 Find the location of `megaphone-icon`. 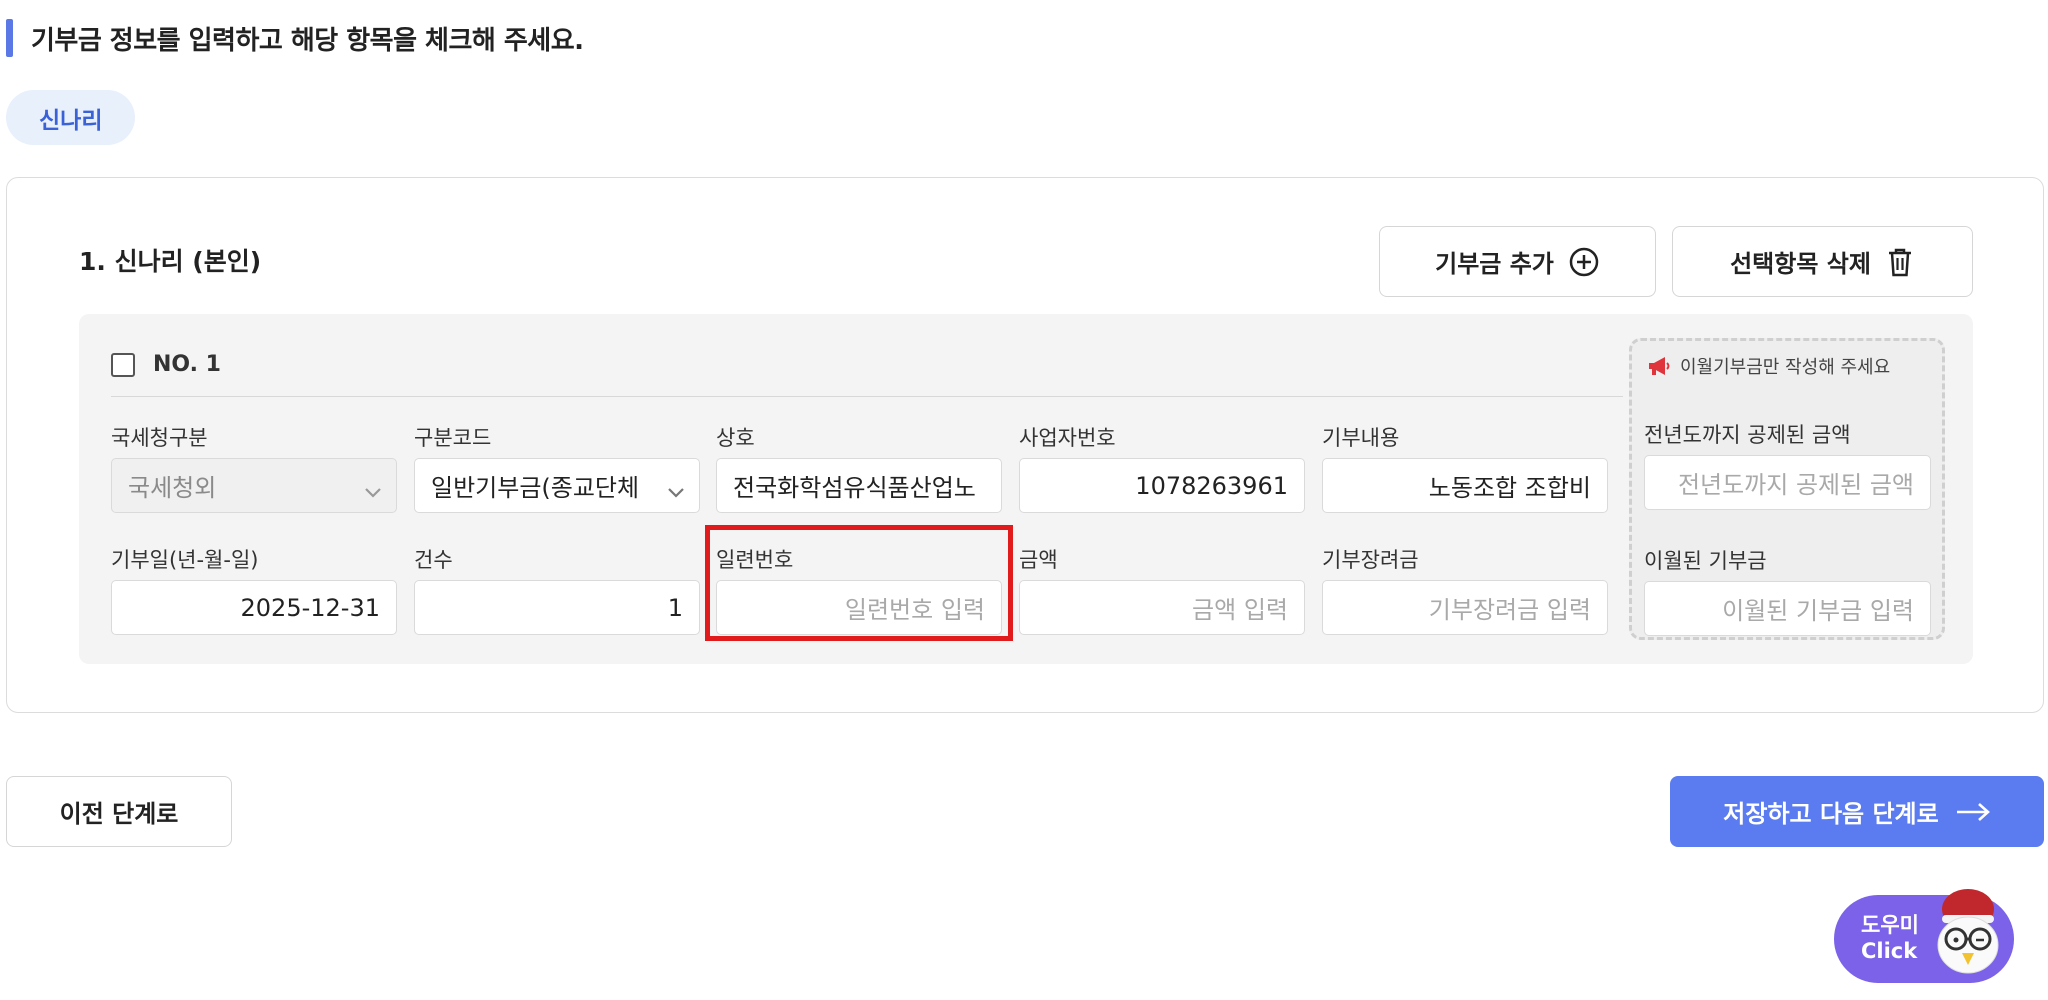

megaphone-icon is located at coordinates (1659, 366).